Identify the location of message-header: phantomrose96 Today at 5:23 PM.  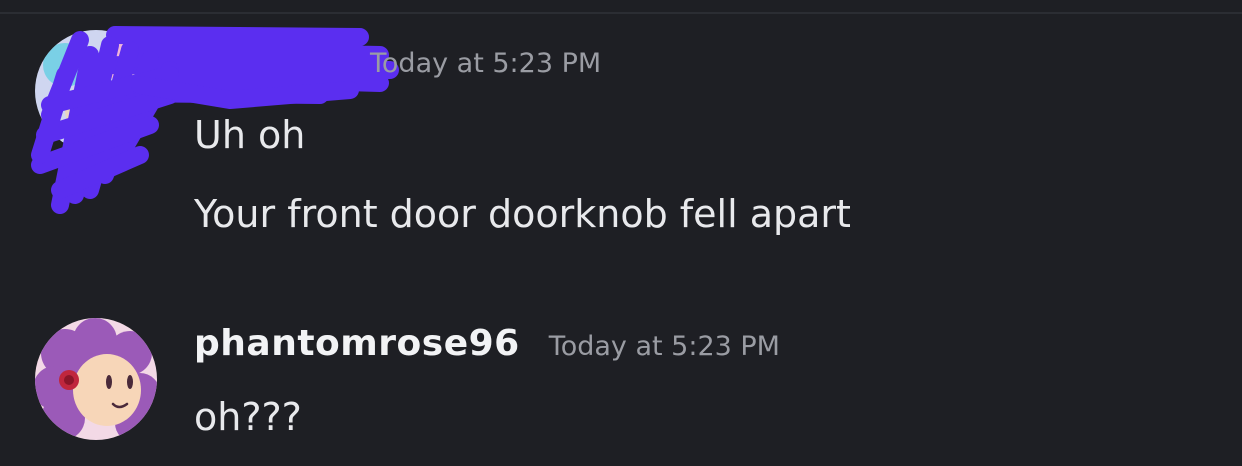
(487, 343).